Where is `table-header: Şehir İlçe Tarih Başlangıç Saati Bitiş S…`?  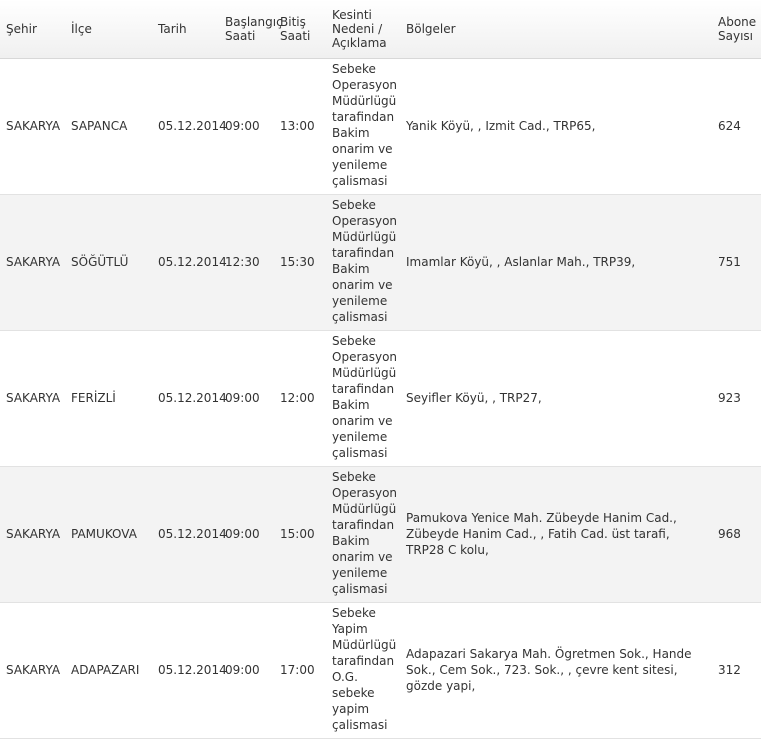 table-header: Şehir İlçe Tarih Başlangıç Saati Bitiş S… is located at coordinates (380, 29).